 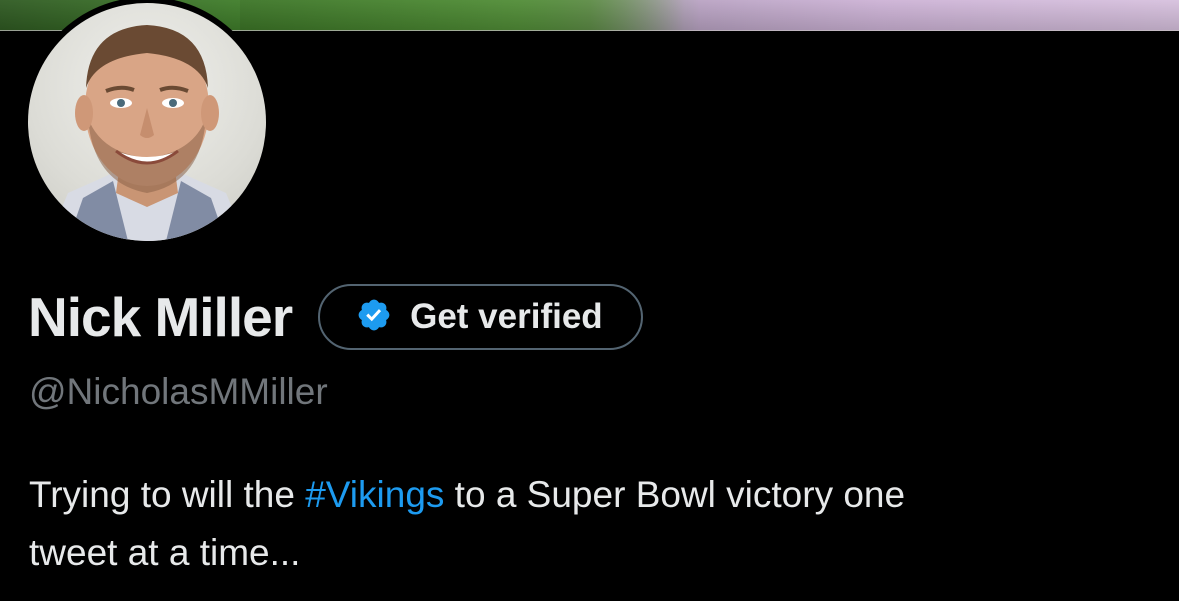 What do you see at coordinates (374, 494) in the screenshot?
I see `hashtag-link: #Vikings` at bounding box center [374, 494].